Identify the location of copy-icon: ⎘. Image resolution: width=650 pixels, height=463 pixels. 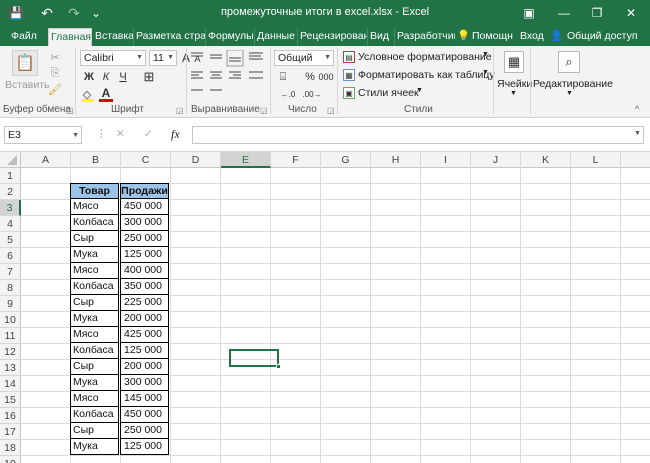
(55, 73).